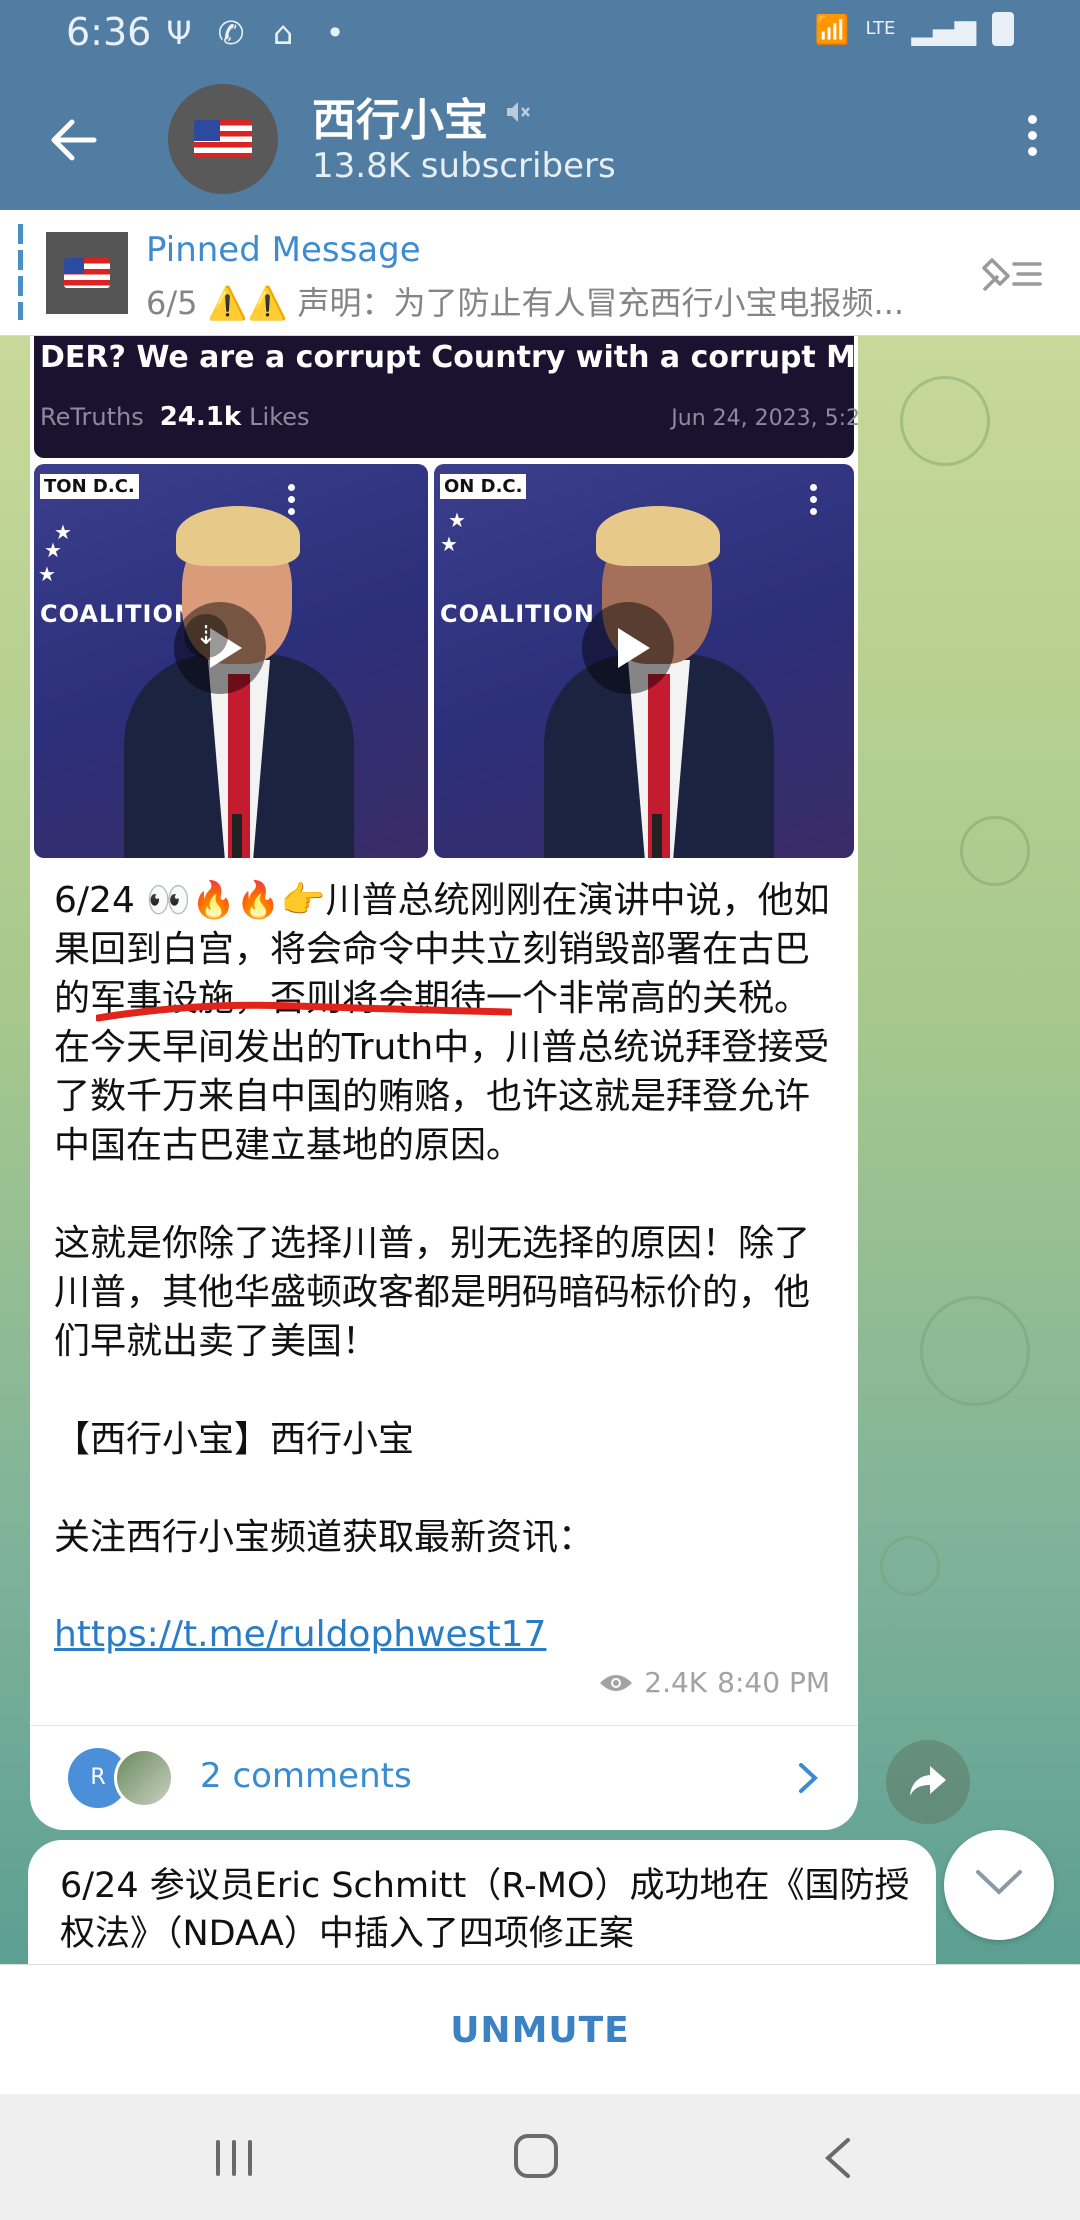 Image resolution: width=1080 pixels, height=2220 pixels. What do you see at coordinates (279, 417) in the screenshot?
I see `likes-label: Likes` at bounding box center [279, 417].